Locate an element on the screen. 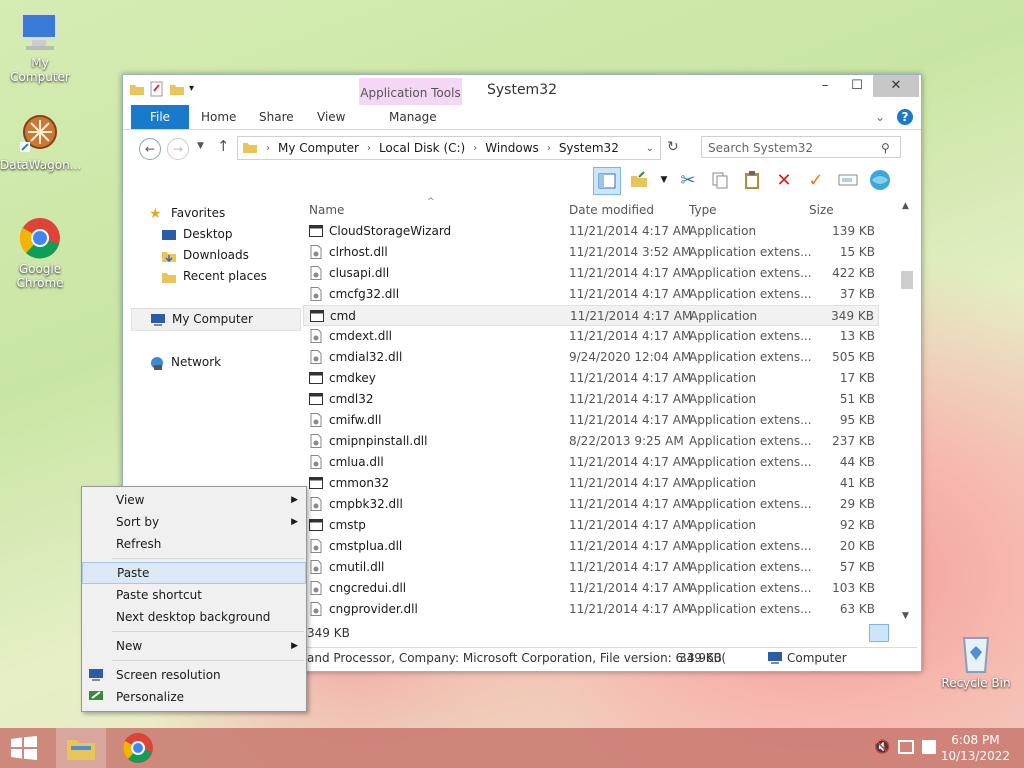  clock-date: 10/13/2022 is located at coordinates (975, 756).